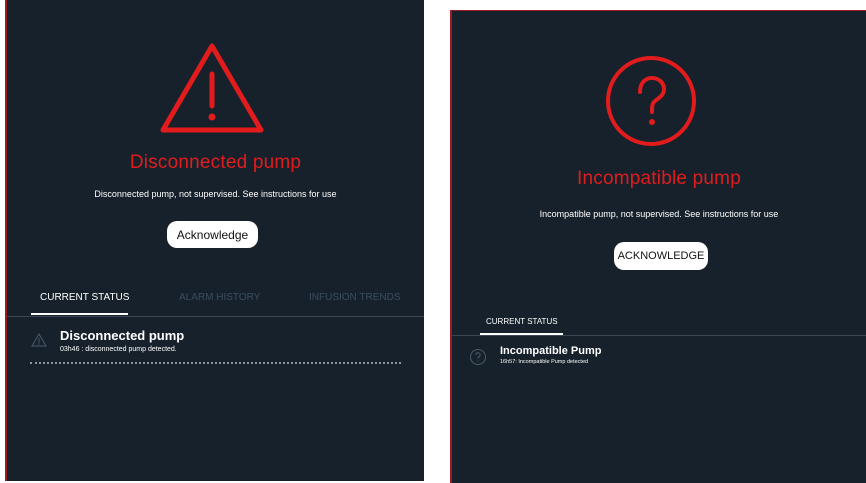 The image size is (866, 483). I want to click on tab-bar: CURRENT STATUS, so click(659, 323).